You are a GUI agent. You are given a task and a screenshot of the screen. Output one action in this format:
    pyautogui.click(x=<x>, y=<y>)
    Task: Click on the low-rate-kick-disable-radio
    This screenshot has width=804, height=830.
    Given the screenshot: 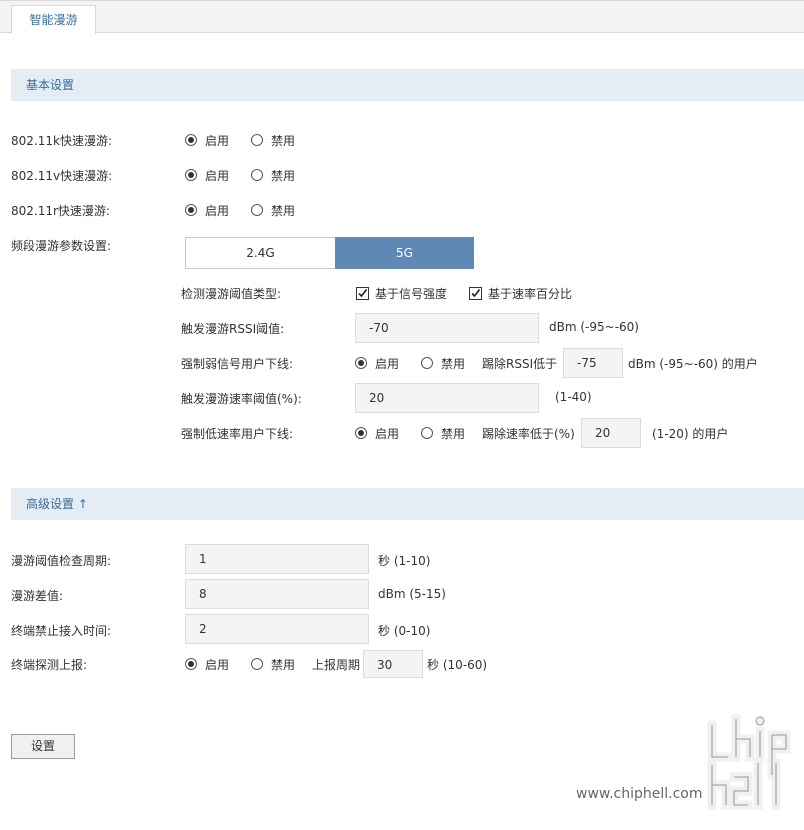 What is the action you would take?
    pyautogui.click(x=427, y=433)
    